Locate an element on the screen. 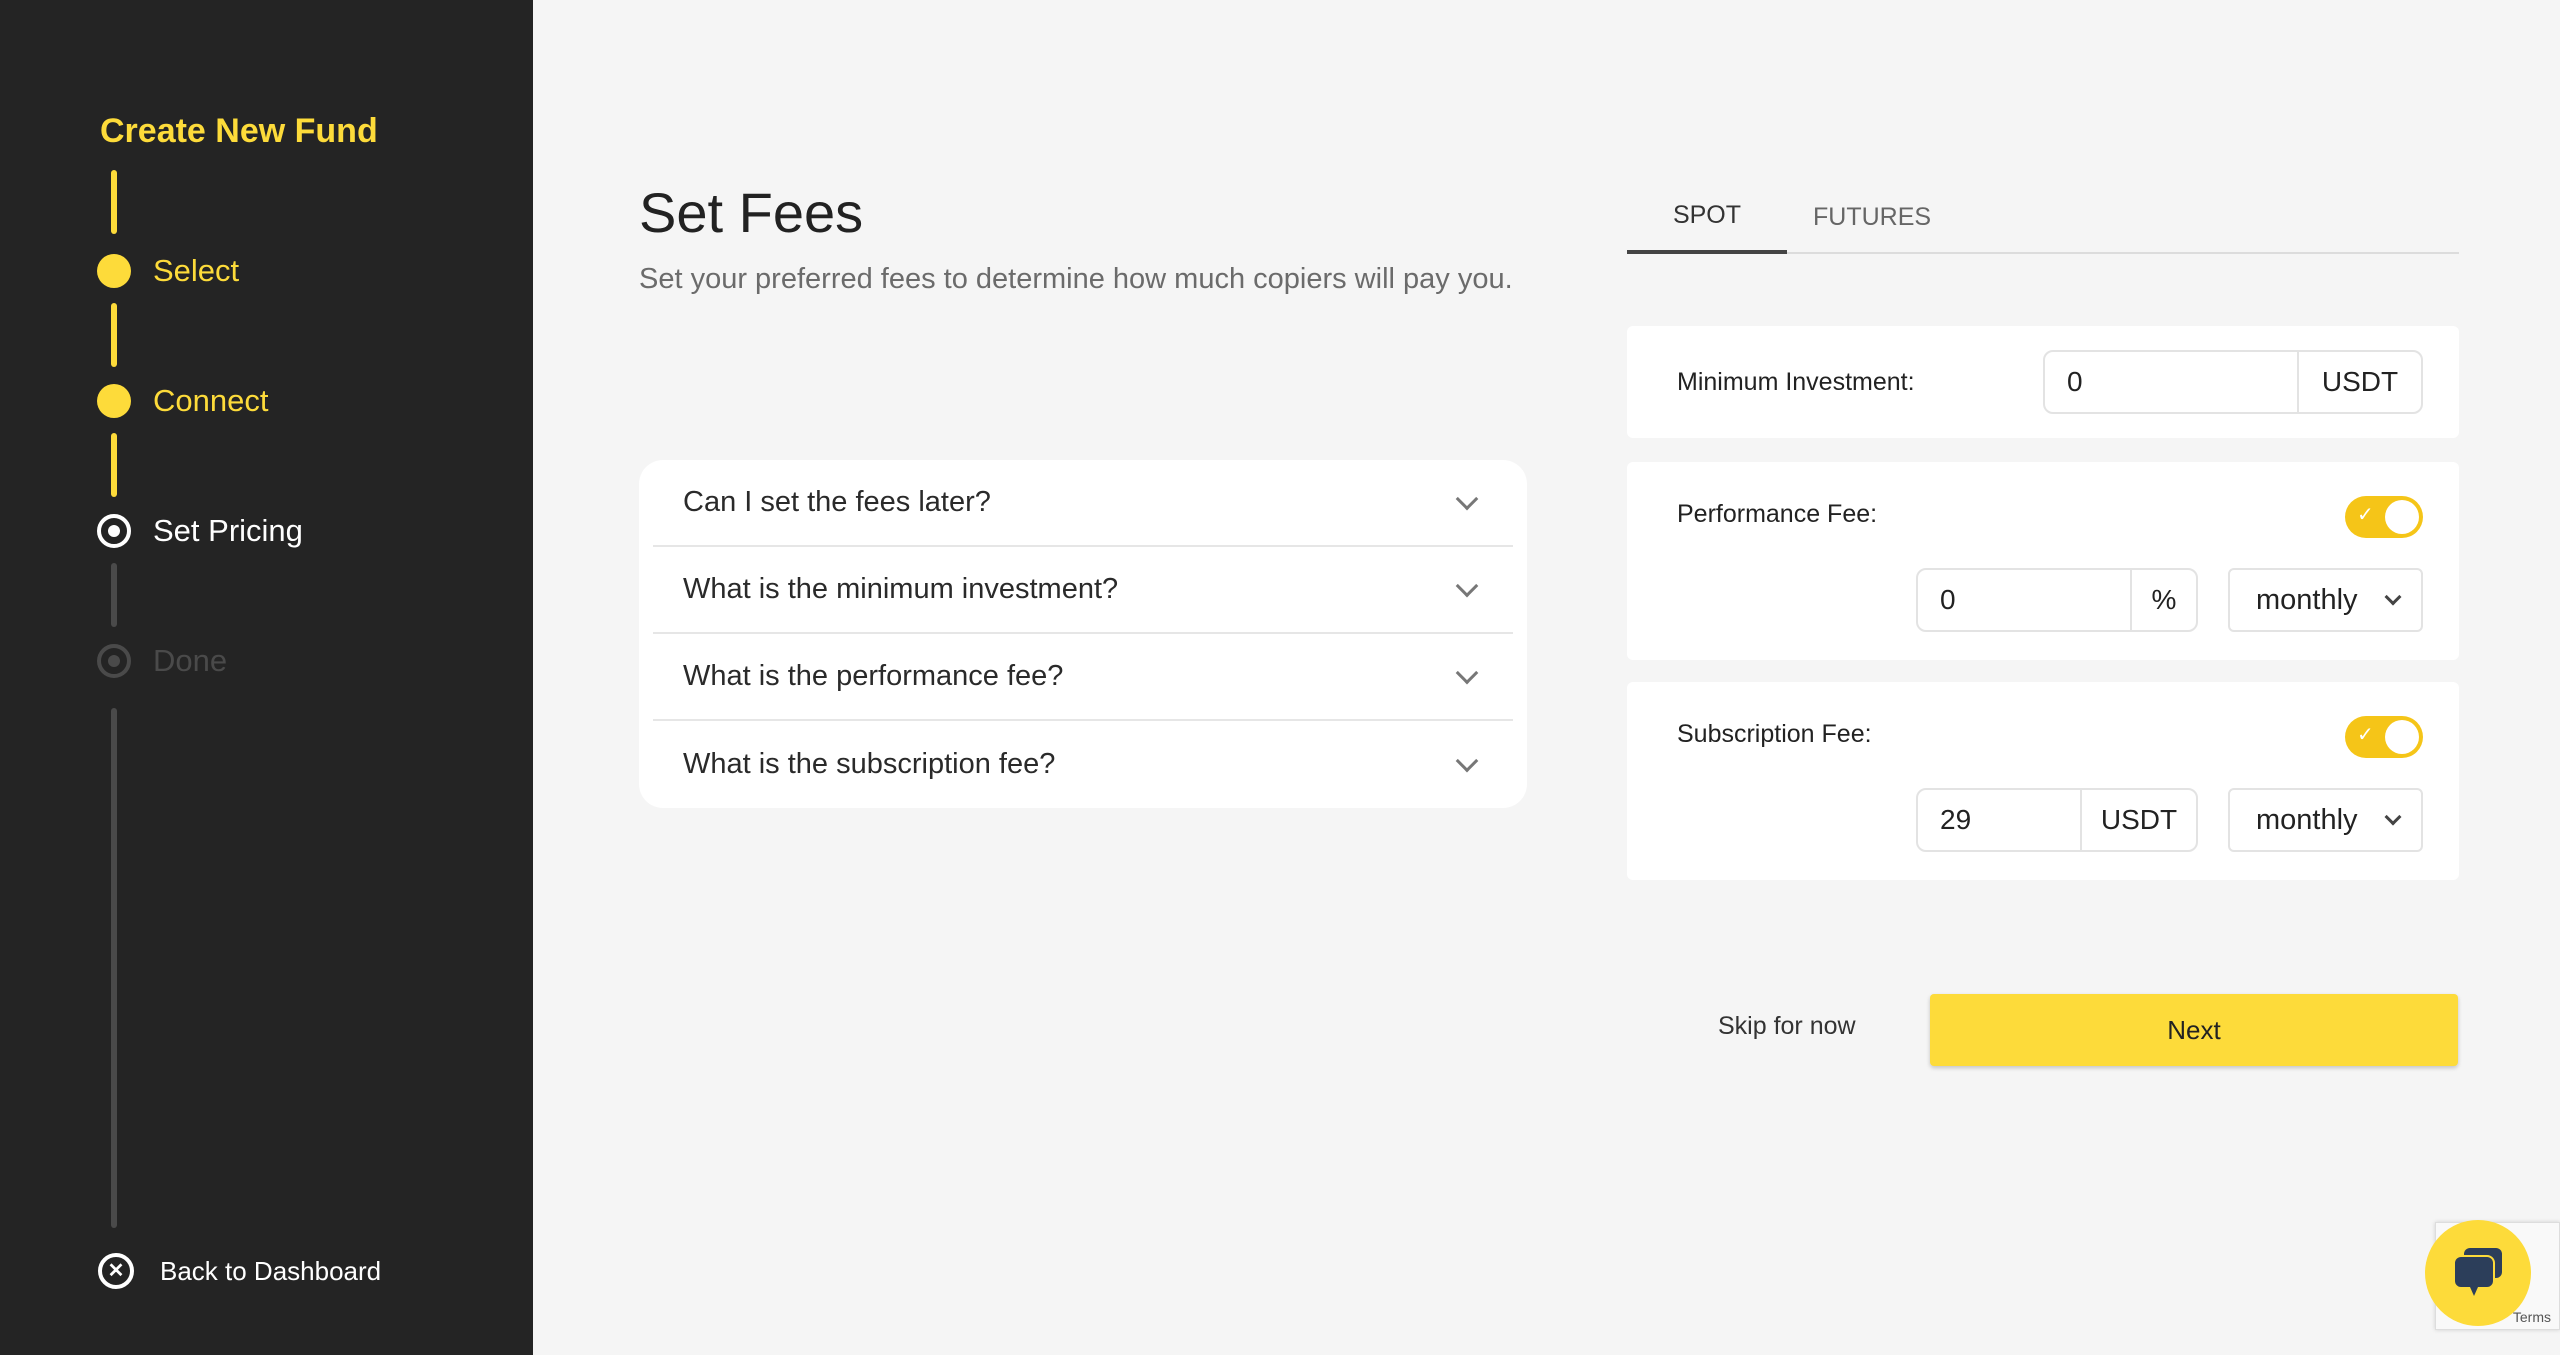 Image resolution: width=2560 pixels, height=1355 pixels. performance-fee-period-select: monthly is located at coordinates (2325, 600).